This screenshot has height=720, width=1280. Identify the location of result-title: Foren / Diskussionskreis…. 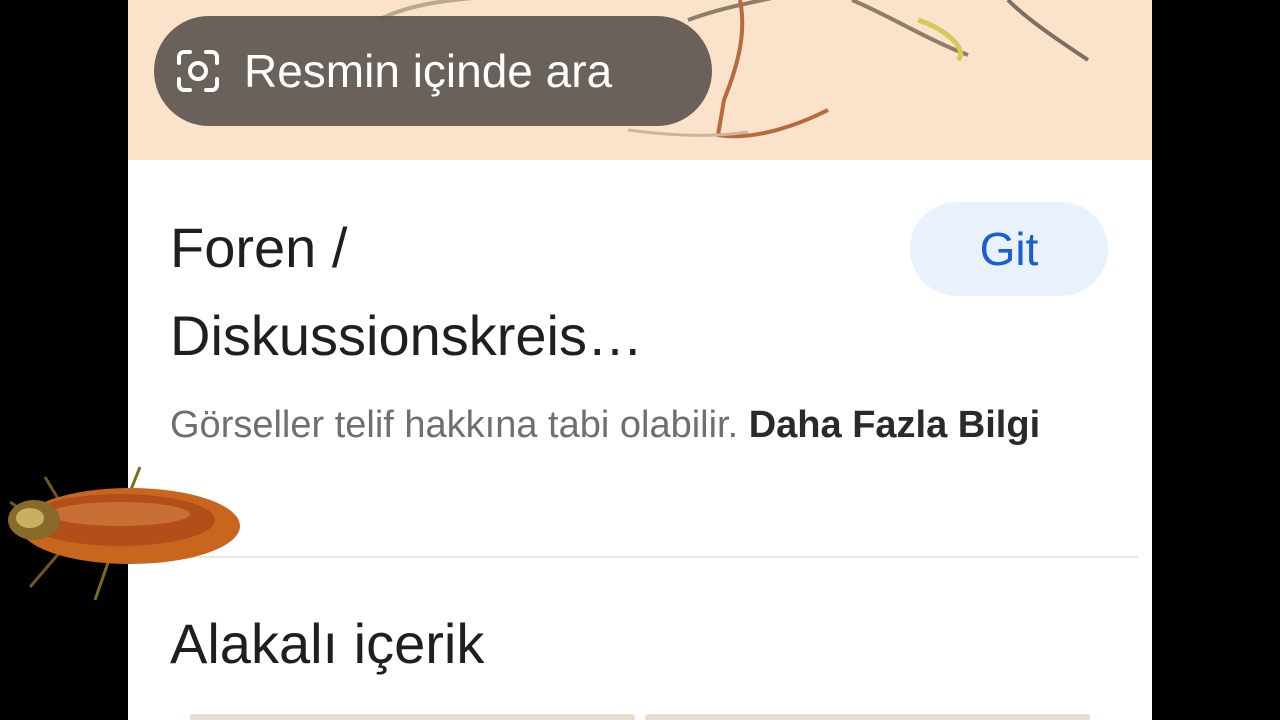
(520, 292).